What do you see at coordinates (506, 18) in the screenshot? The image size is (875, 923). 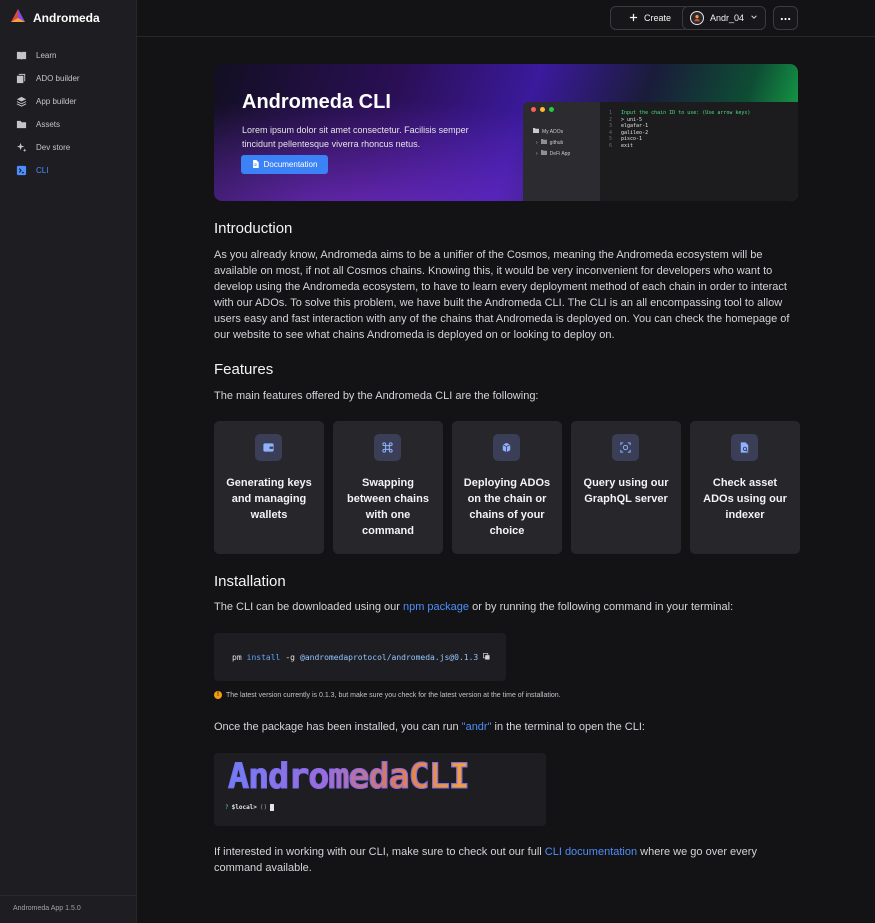 I see `topbar: Create Andr_04` at bounding box center [506, 18].